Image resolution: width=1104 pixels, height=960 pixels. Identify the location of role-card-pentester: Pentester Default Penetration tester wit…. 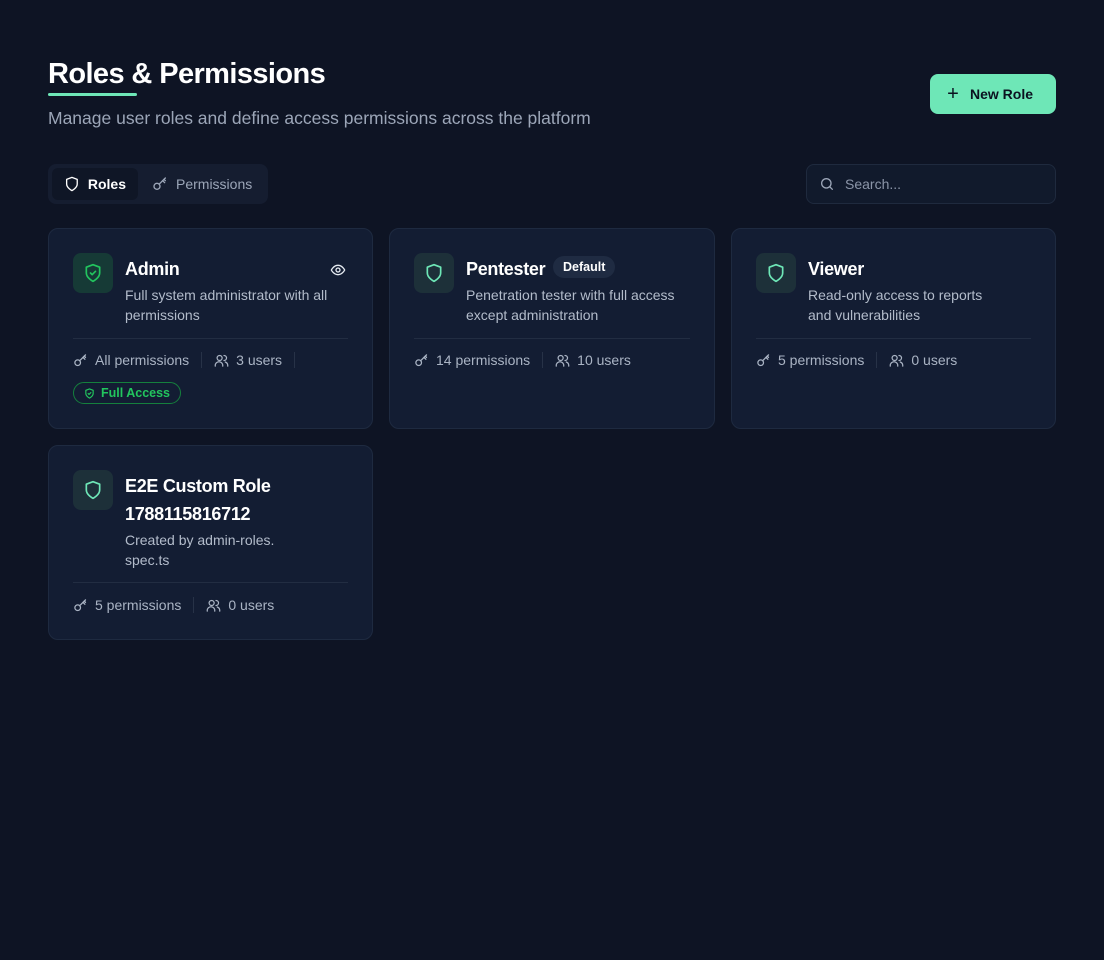
(552, 328).